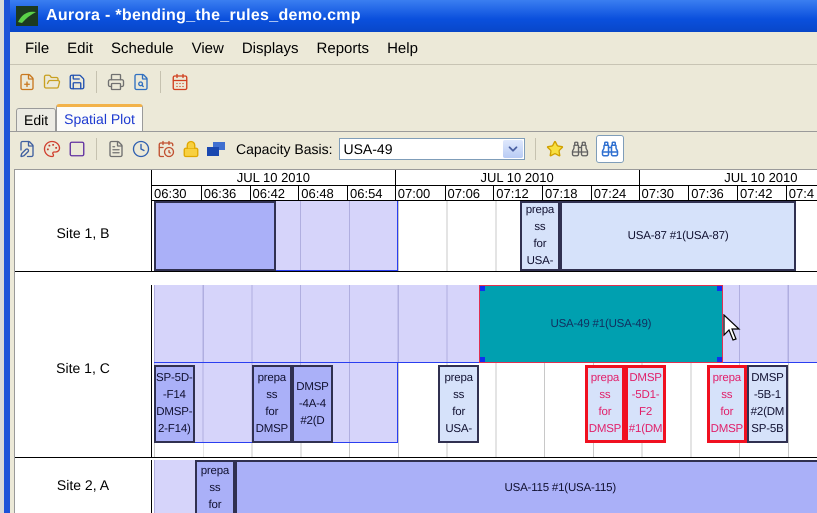 This screenshot has height=513, width=817. Describe the element at coordinates (37, 48) in the screenshot. I see `menu-item: File` at that location.